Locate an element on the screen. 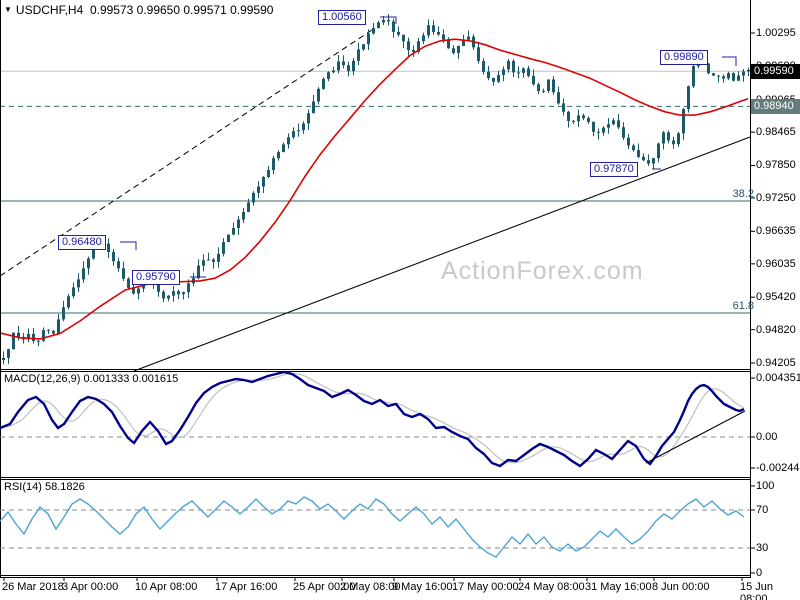  axis-tick-label: 0.97850 is located at coordinates (776, 165).